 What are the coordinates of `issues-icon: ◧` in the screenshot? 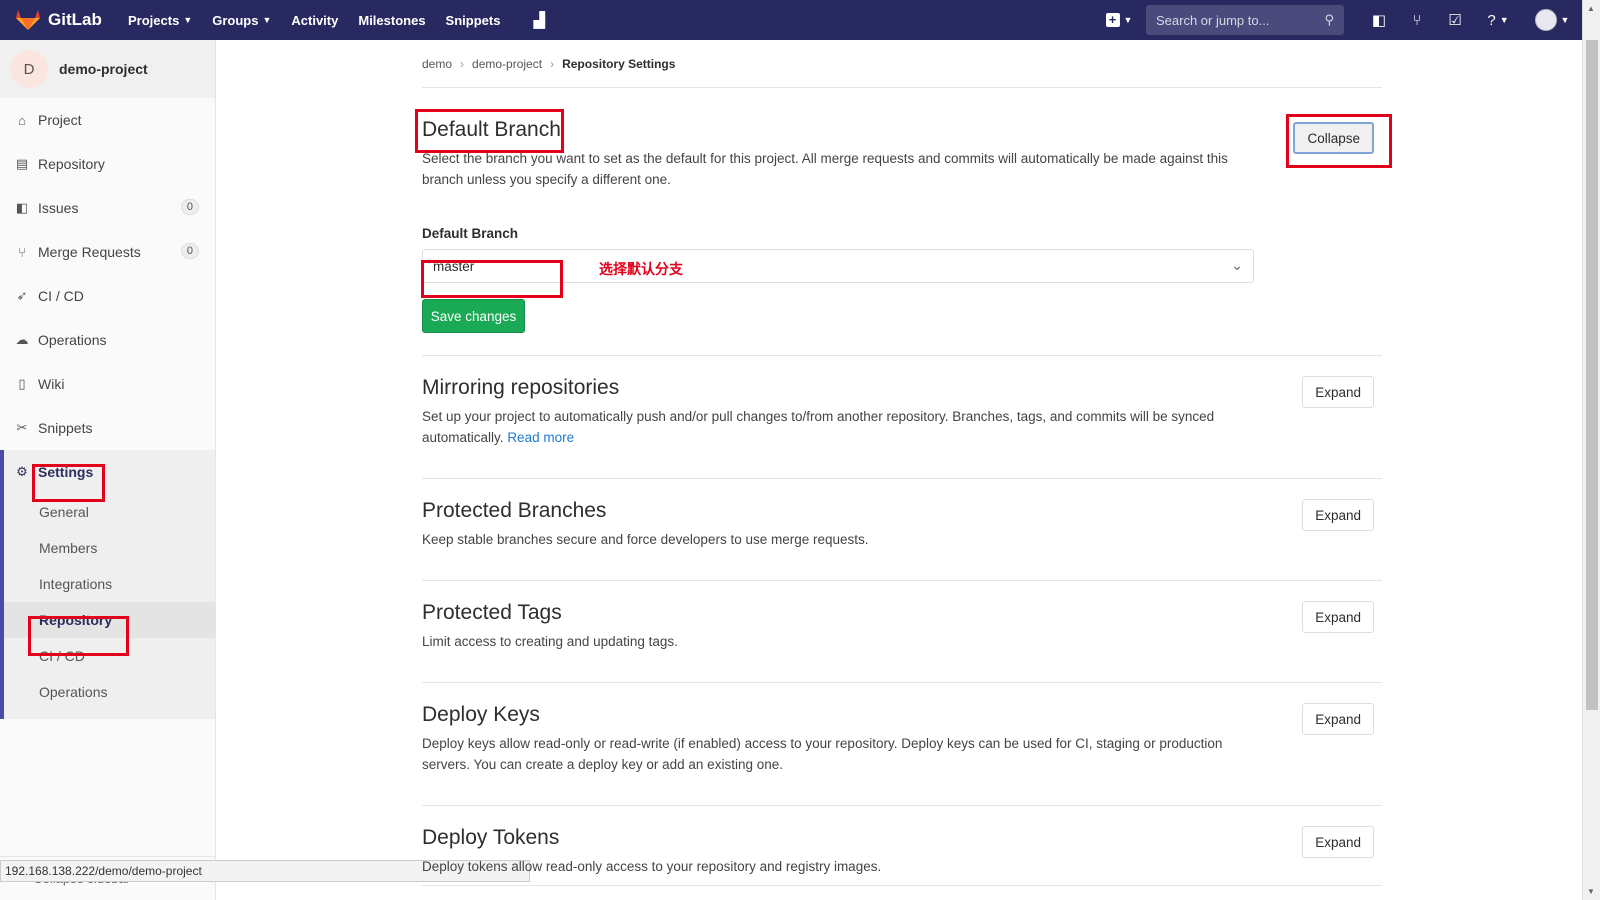 It's located at (22, 207).